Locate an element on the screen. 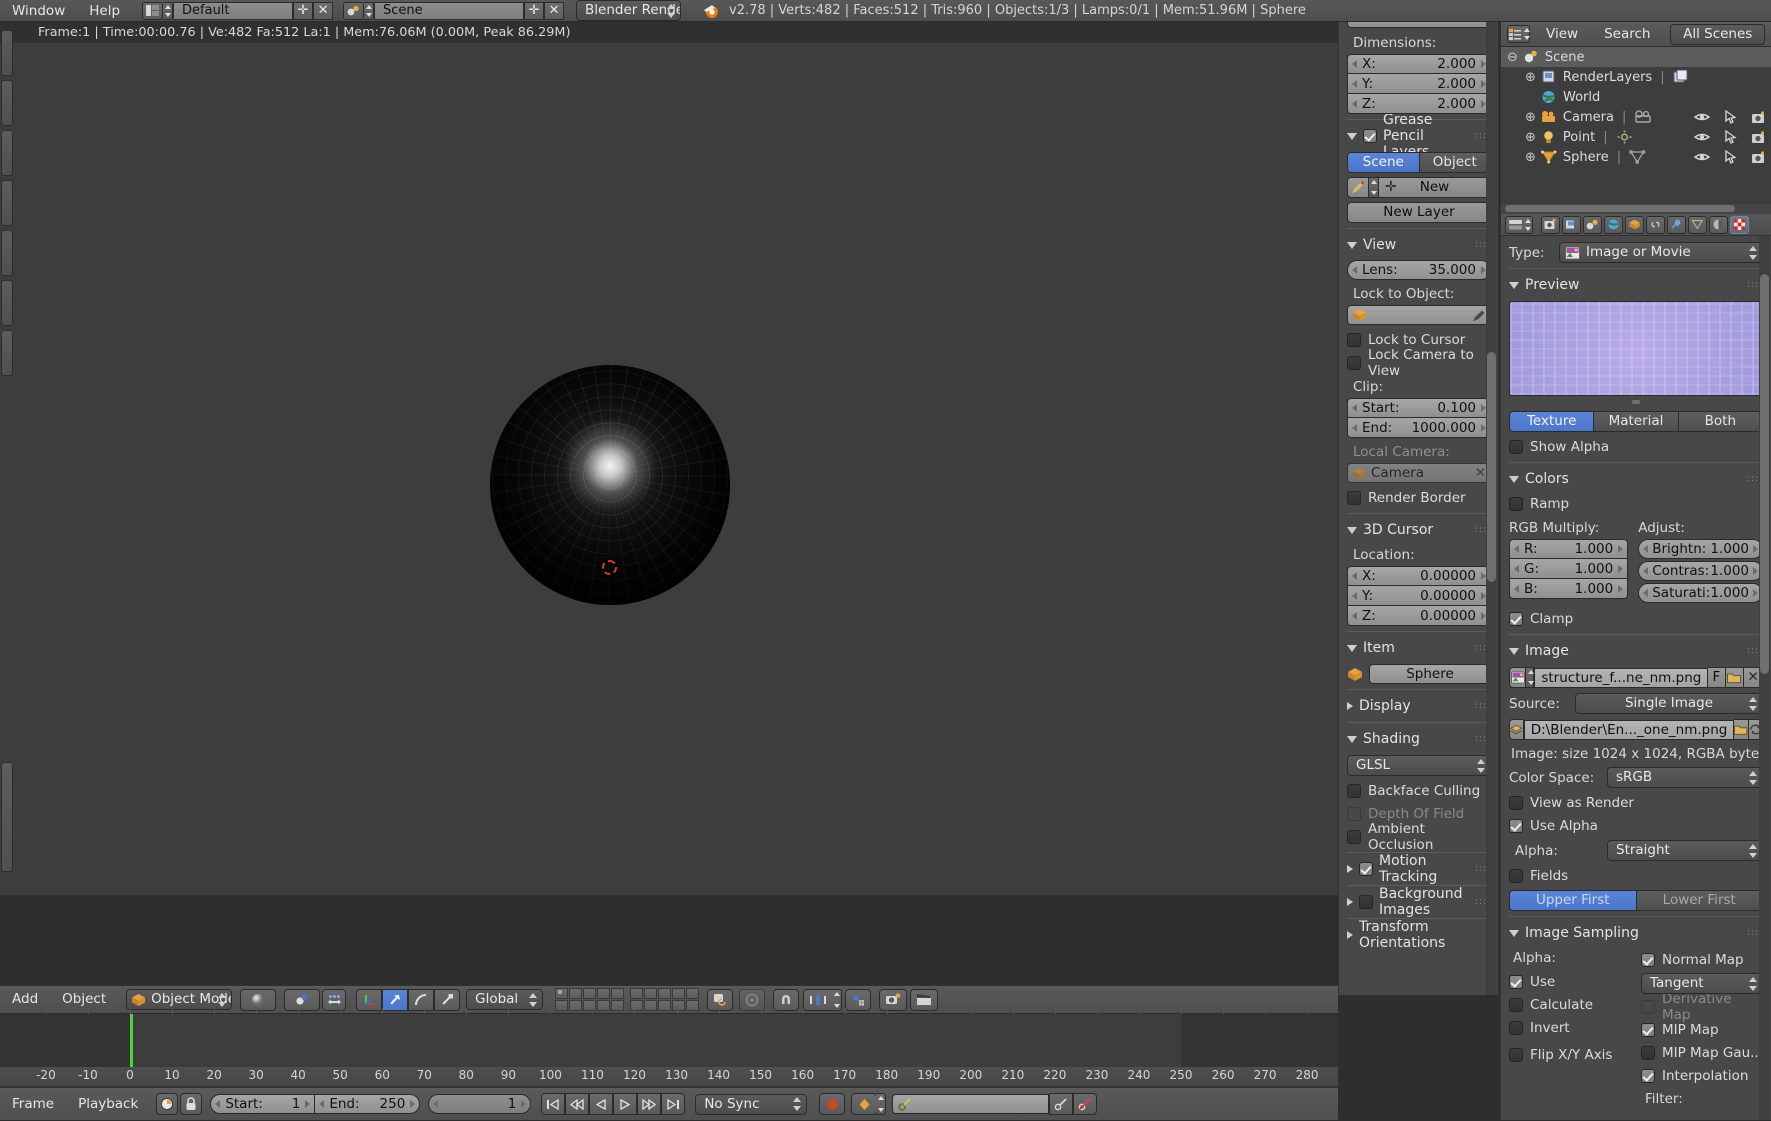  screen-layout-spinner is located at coordinates (168, 10).